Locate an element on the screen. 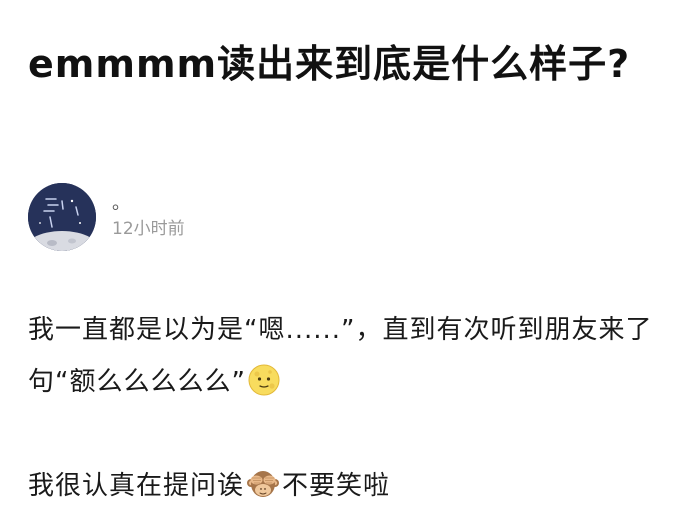  avatar-image-icon is located at coordinates (62, 217).